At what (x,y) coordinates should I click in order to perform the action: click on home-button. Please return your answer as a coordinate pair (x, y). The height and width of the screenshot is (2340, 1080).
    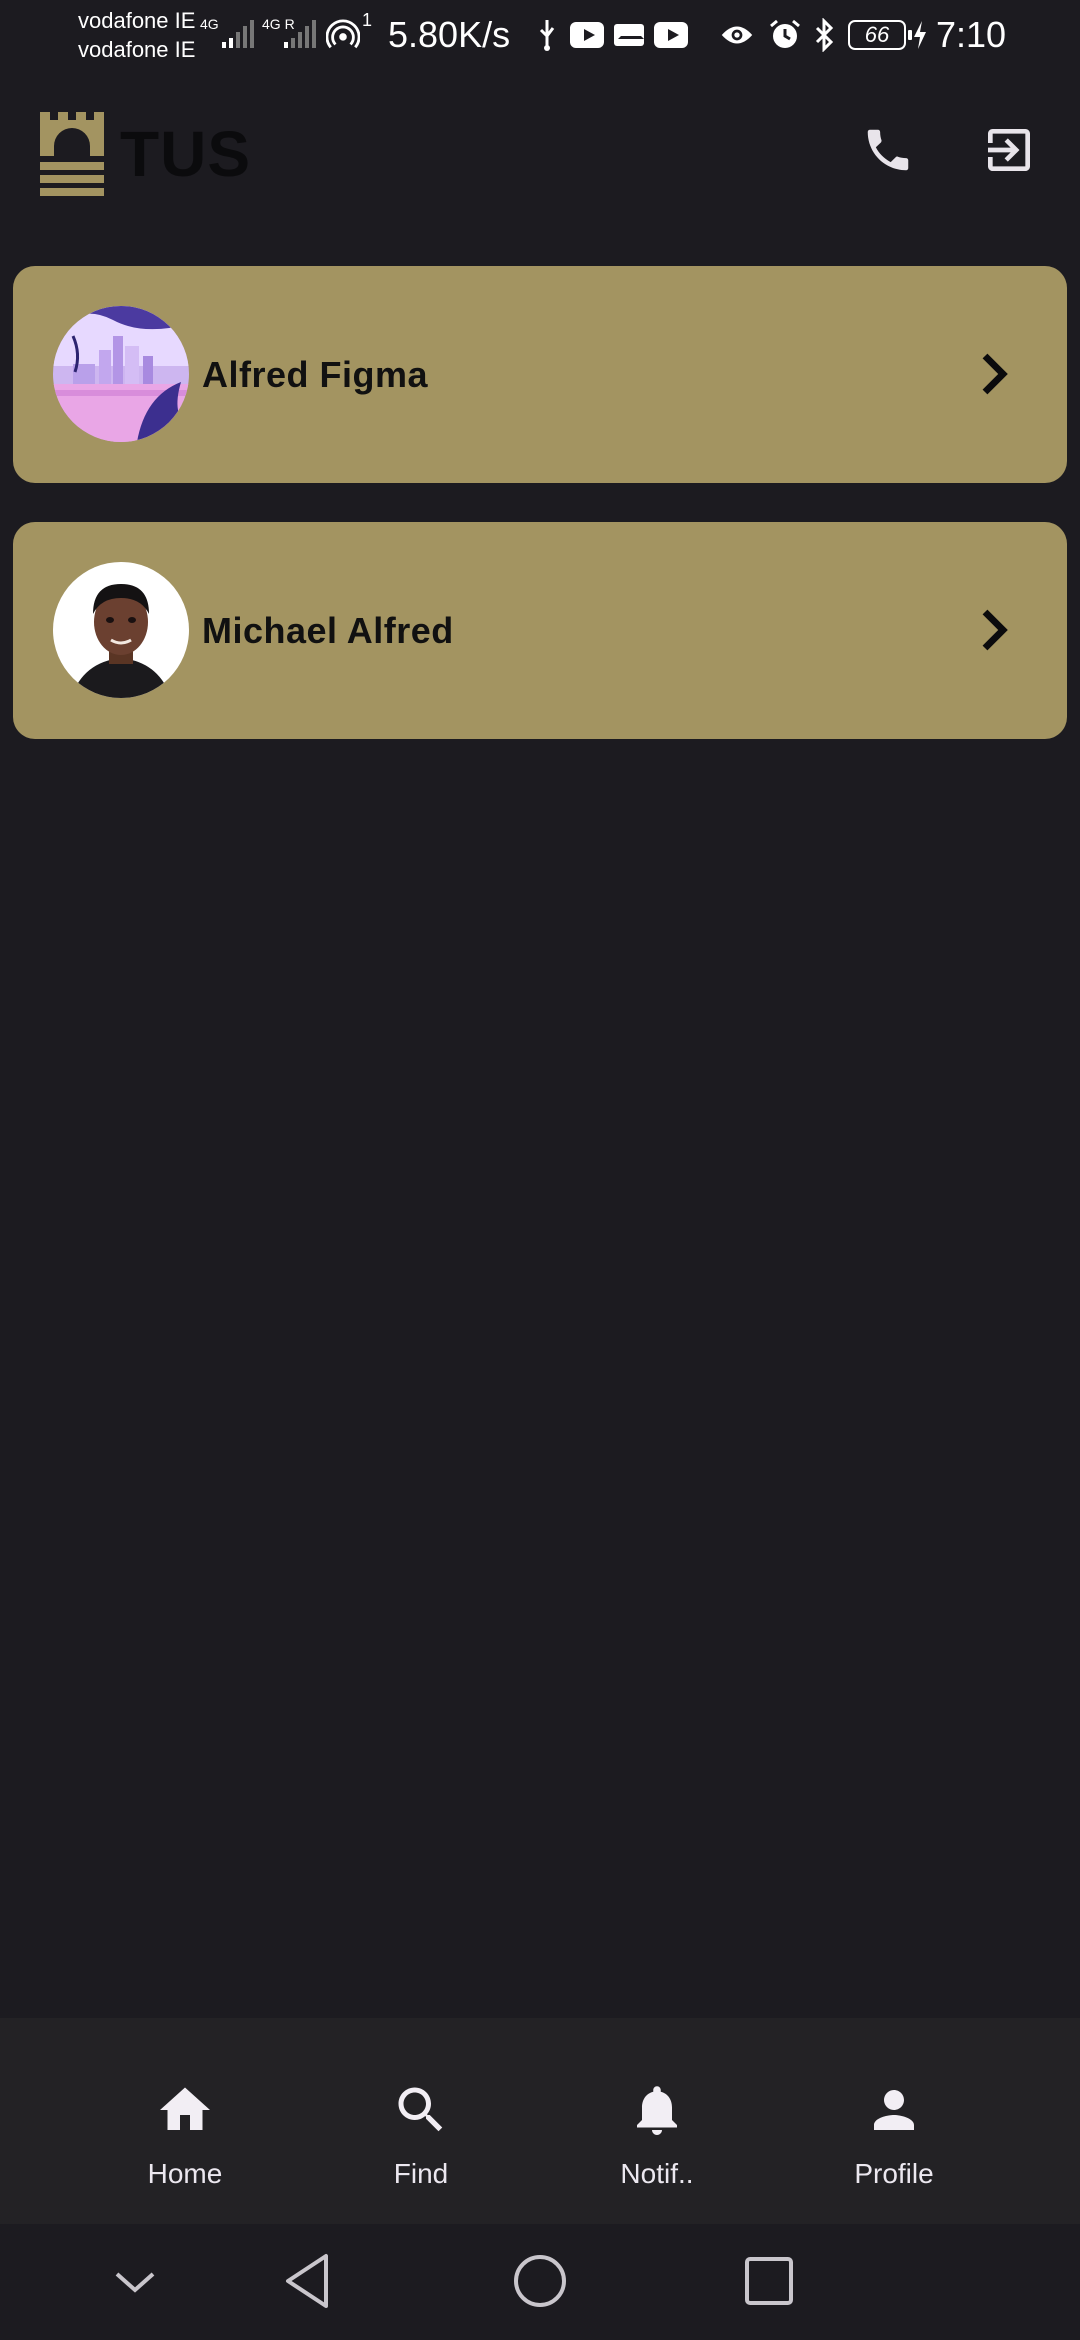
    Looking at the image, I should click on (540, 2281).